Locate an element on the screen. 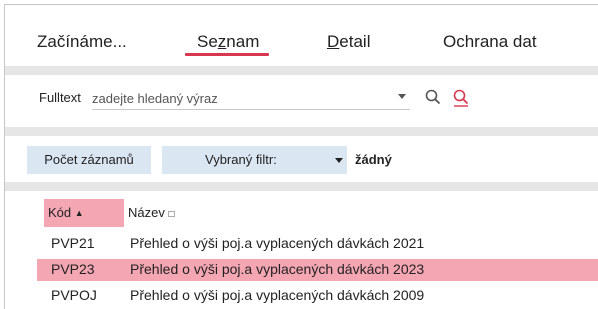  search-input is located at coordinates (237, 98).